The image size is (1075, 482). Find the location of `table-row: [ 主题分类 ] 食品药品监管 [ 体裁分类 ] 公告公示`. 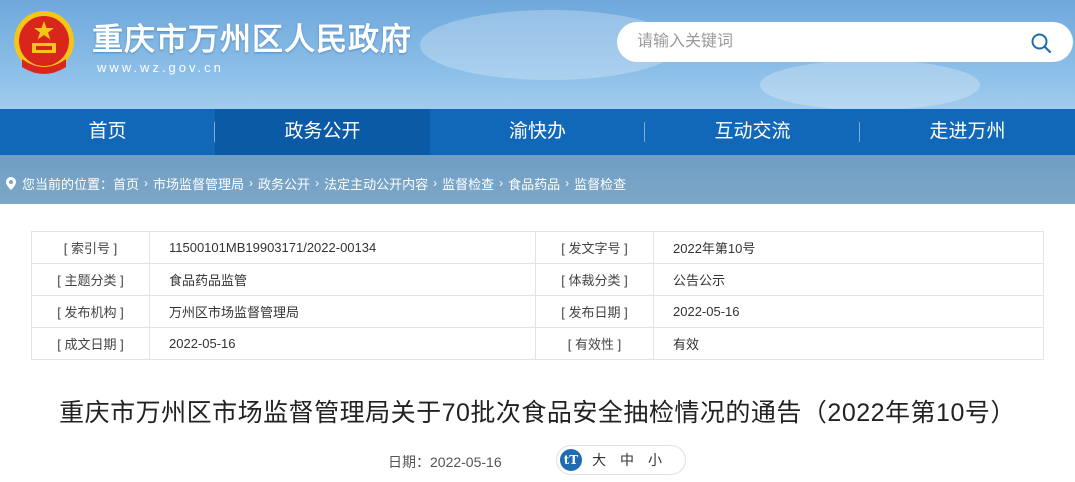

table-row: [ 主题分类 ] 食品药品监管 [ 体裁分类 ] 公告公示 is located at coordinates (537, 279).